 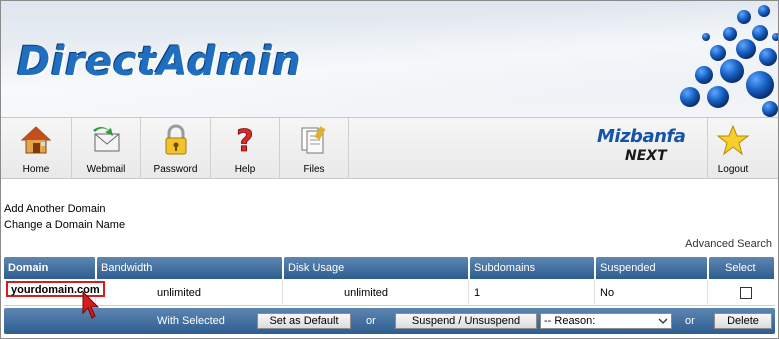 I want to click on domain-links: Add Another Domain Change a Domain Name, so click(x=64, y=217).